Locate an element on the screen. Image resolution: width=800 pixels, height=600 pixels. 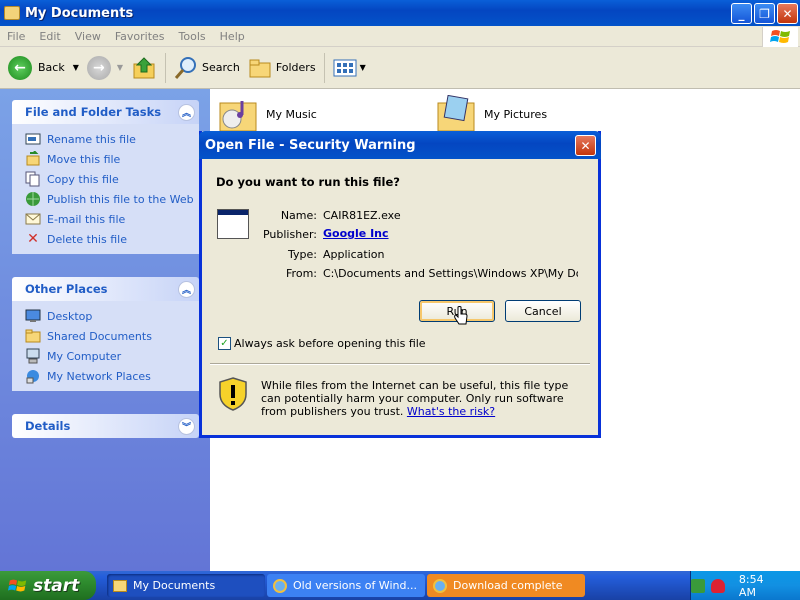
place-desktop: Desktop is located at coordinates (112, 316).